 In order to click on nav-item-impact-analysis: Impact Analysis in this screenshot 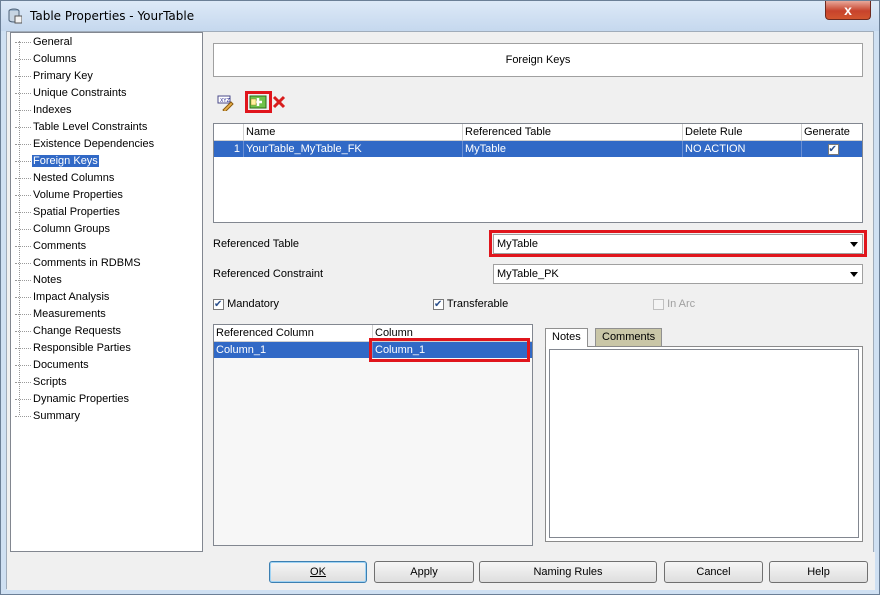, I will do `click(62, 297)`.